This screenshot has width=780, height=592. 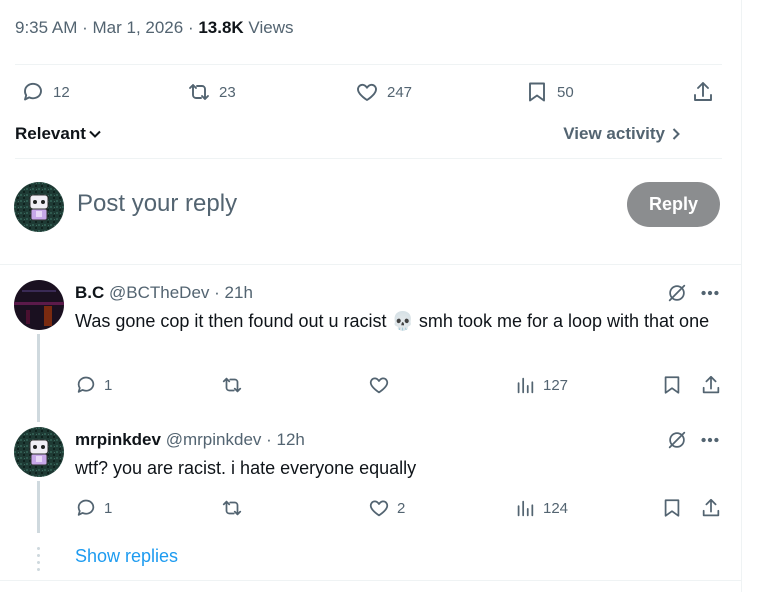 I want to click on show-replies-link: Show replies, so click(x=126, y=556).